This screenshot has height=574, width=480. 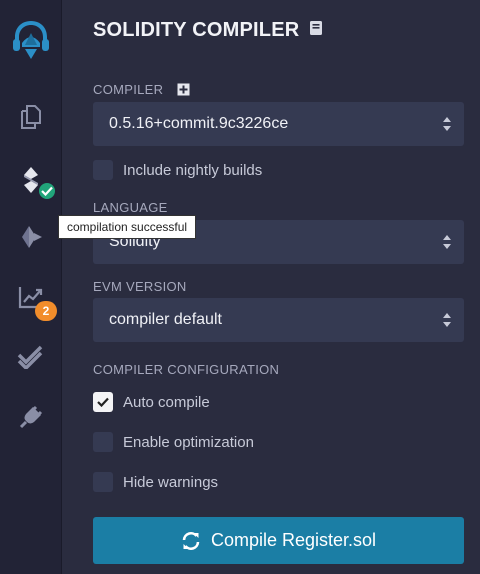 I want to click on compiler-version-select: 0.5.16+commit.9c3226ce, so click(x=278, y=124).